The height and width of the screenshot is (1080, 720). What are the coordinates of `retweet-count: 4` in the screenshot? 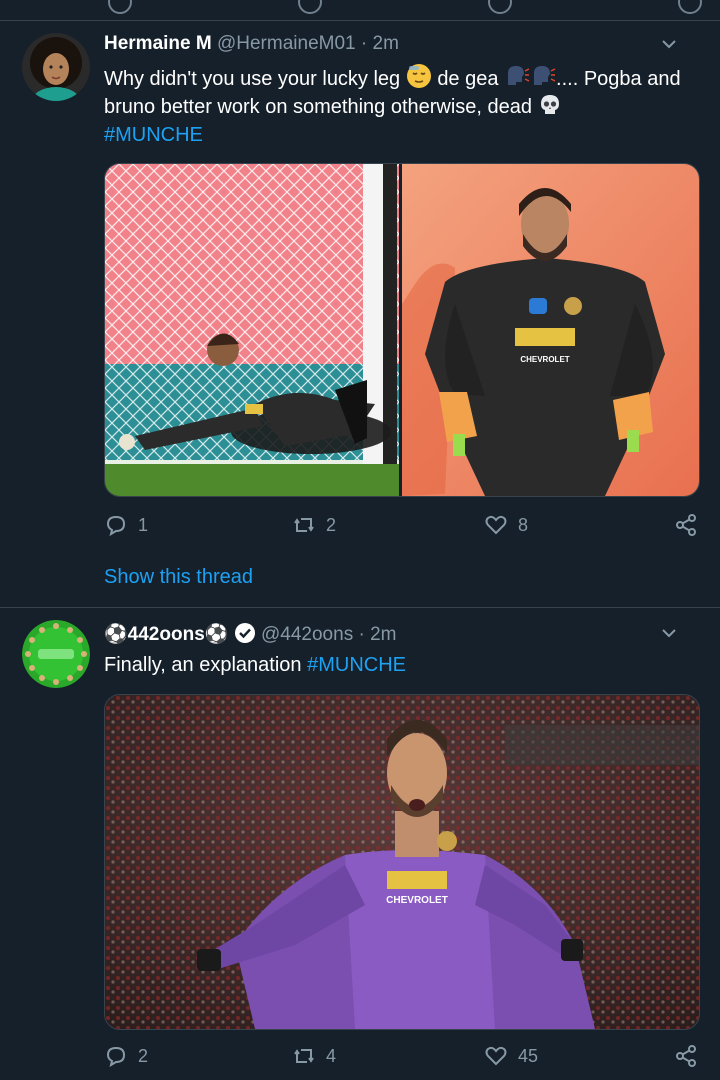 It's located at (331, 1055).